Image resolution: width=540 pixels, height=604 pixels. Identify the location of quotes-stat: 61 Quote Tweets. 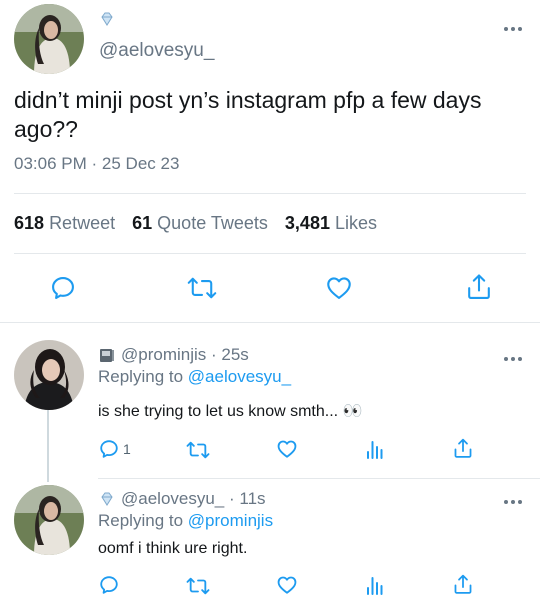
(202, 223).